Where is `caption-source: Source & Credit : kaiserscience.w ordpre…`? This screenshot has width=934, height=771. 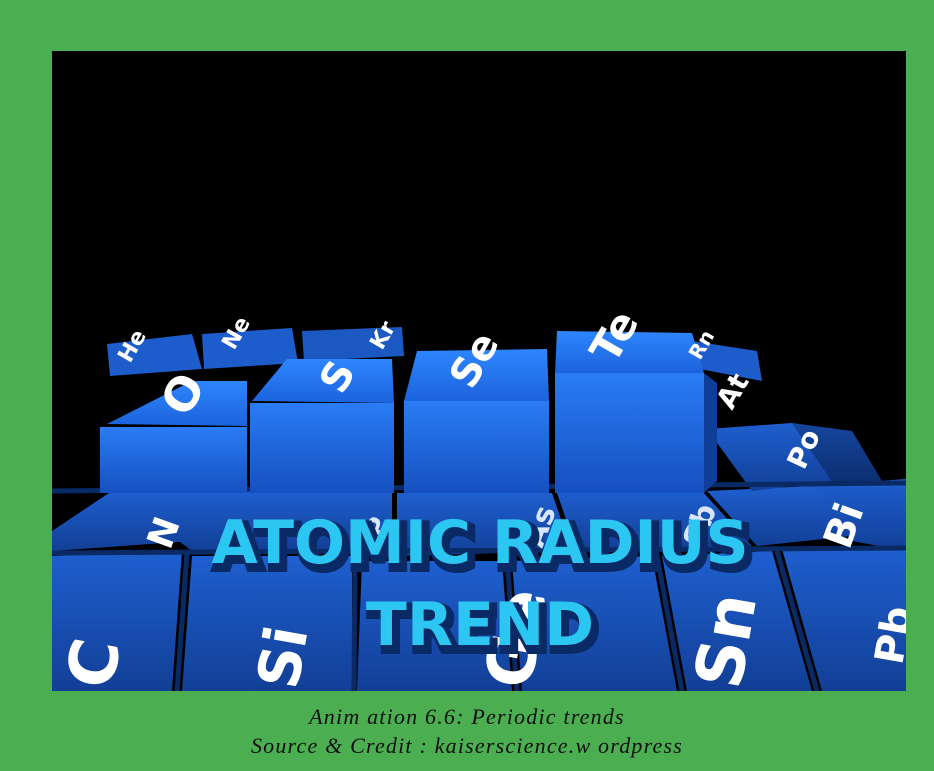 caption-source: Source & Credit : kaiserscience.w ordpre… is located at coordinates (467, 745).